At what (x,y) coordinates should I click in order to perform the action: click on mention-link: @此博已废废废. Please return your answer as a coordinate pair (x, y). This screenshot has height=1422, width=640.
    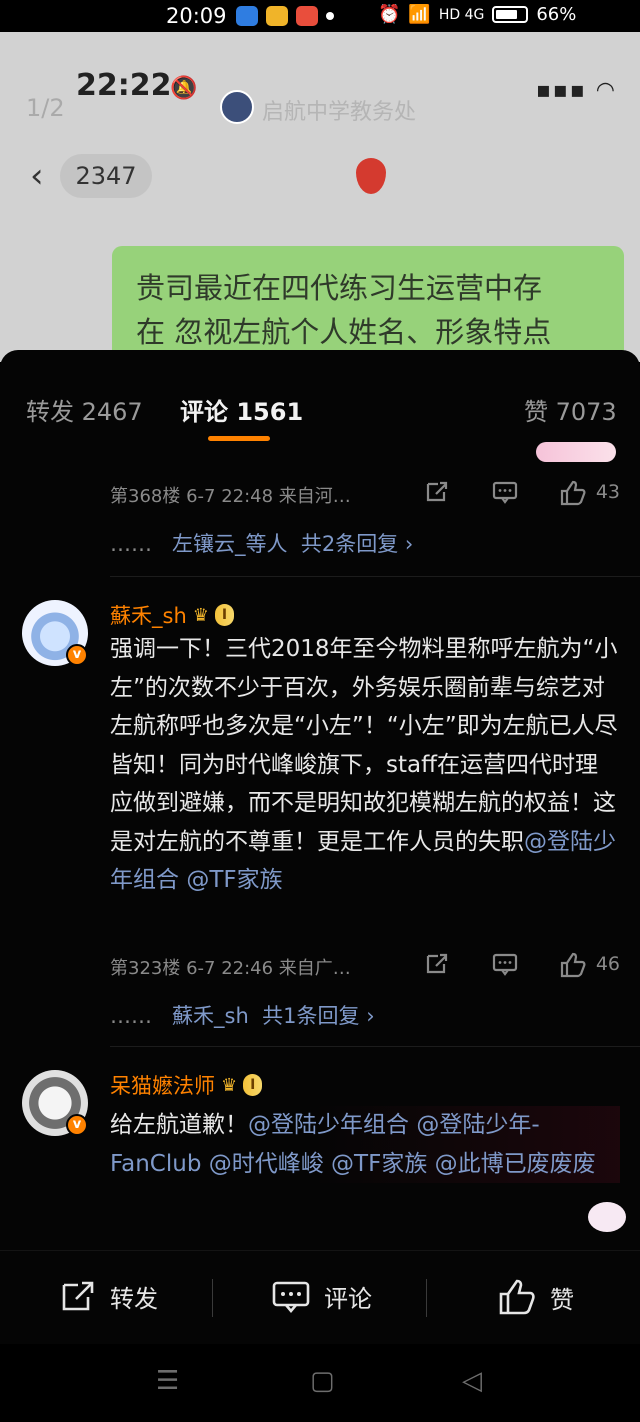
    Looking at the image, I should click on (515, 1164).